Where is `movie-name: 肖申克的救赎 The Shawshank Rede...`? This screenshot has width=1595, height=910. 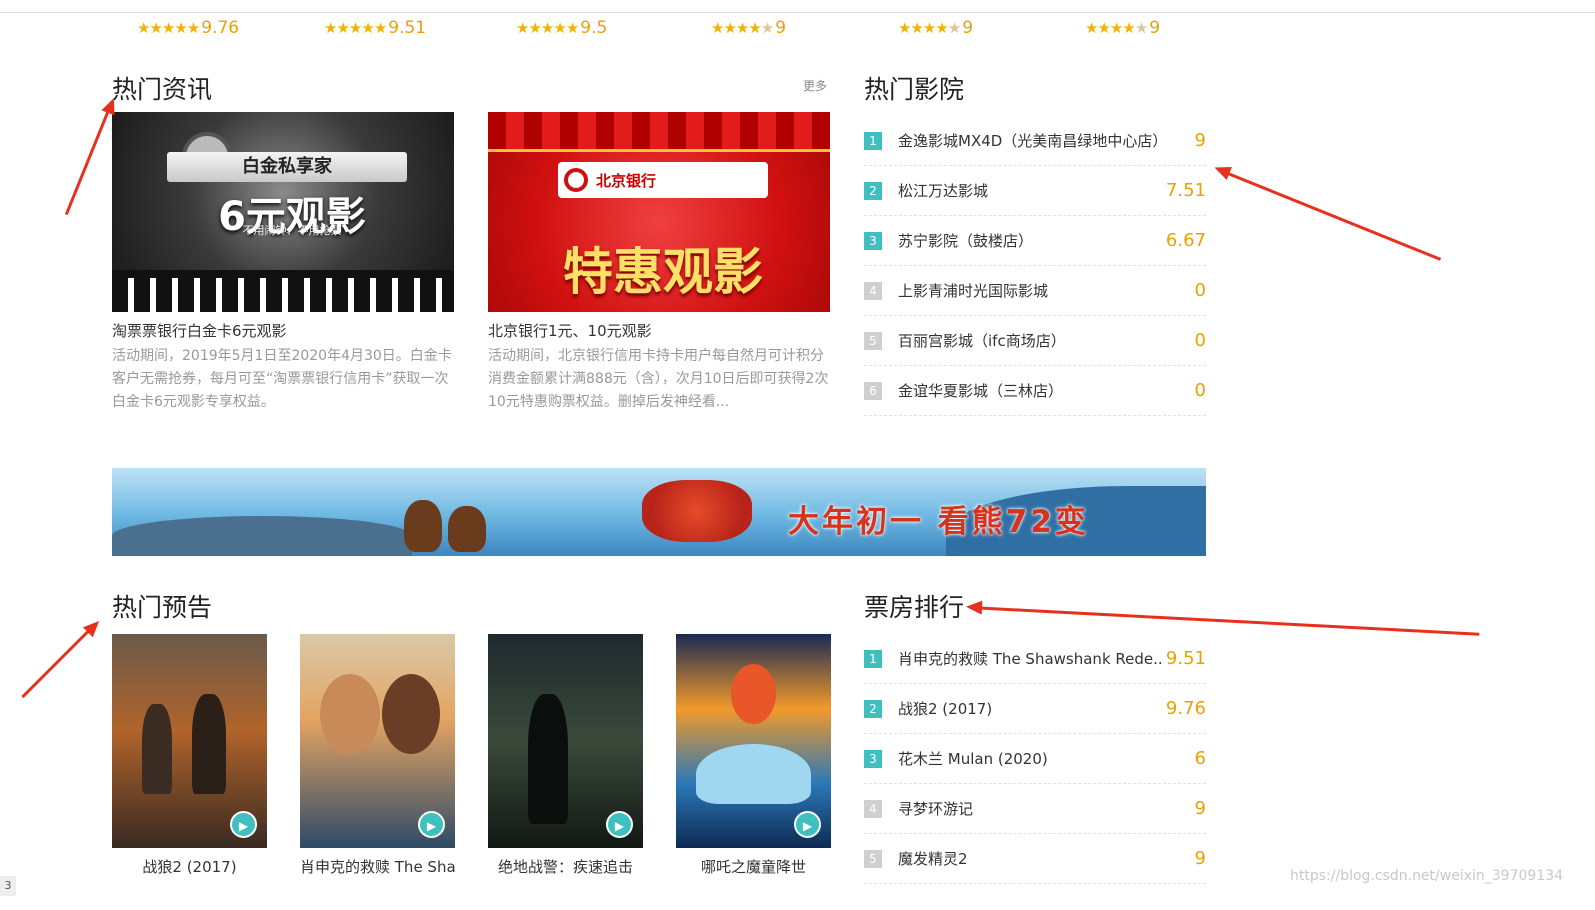
movie-name: 肖申克的救赎 The Shawshank Rede... is located at coordinates (1030, 658).